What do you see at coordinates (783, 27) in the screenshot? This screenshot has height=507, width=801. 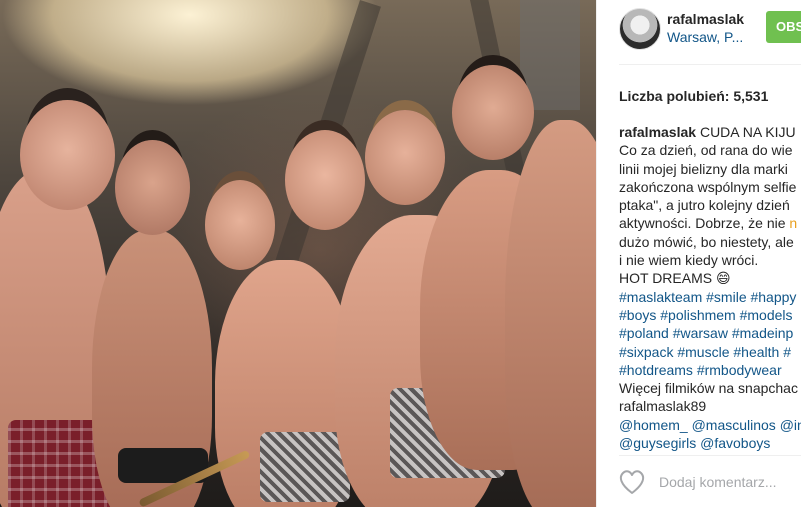 I see `follow-button: OBS` at bounding box center [783, 27].